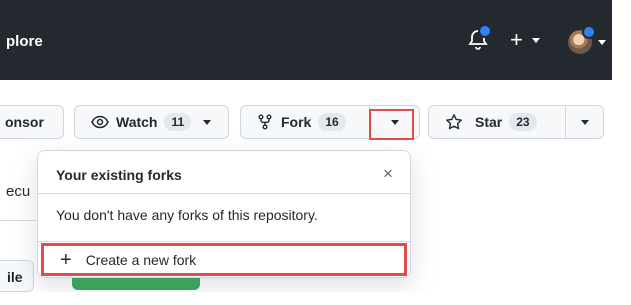 Image resolution: width=631 pixels, height=305 pixels. I want to click on popover-divider, so click(224, 193).